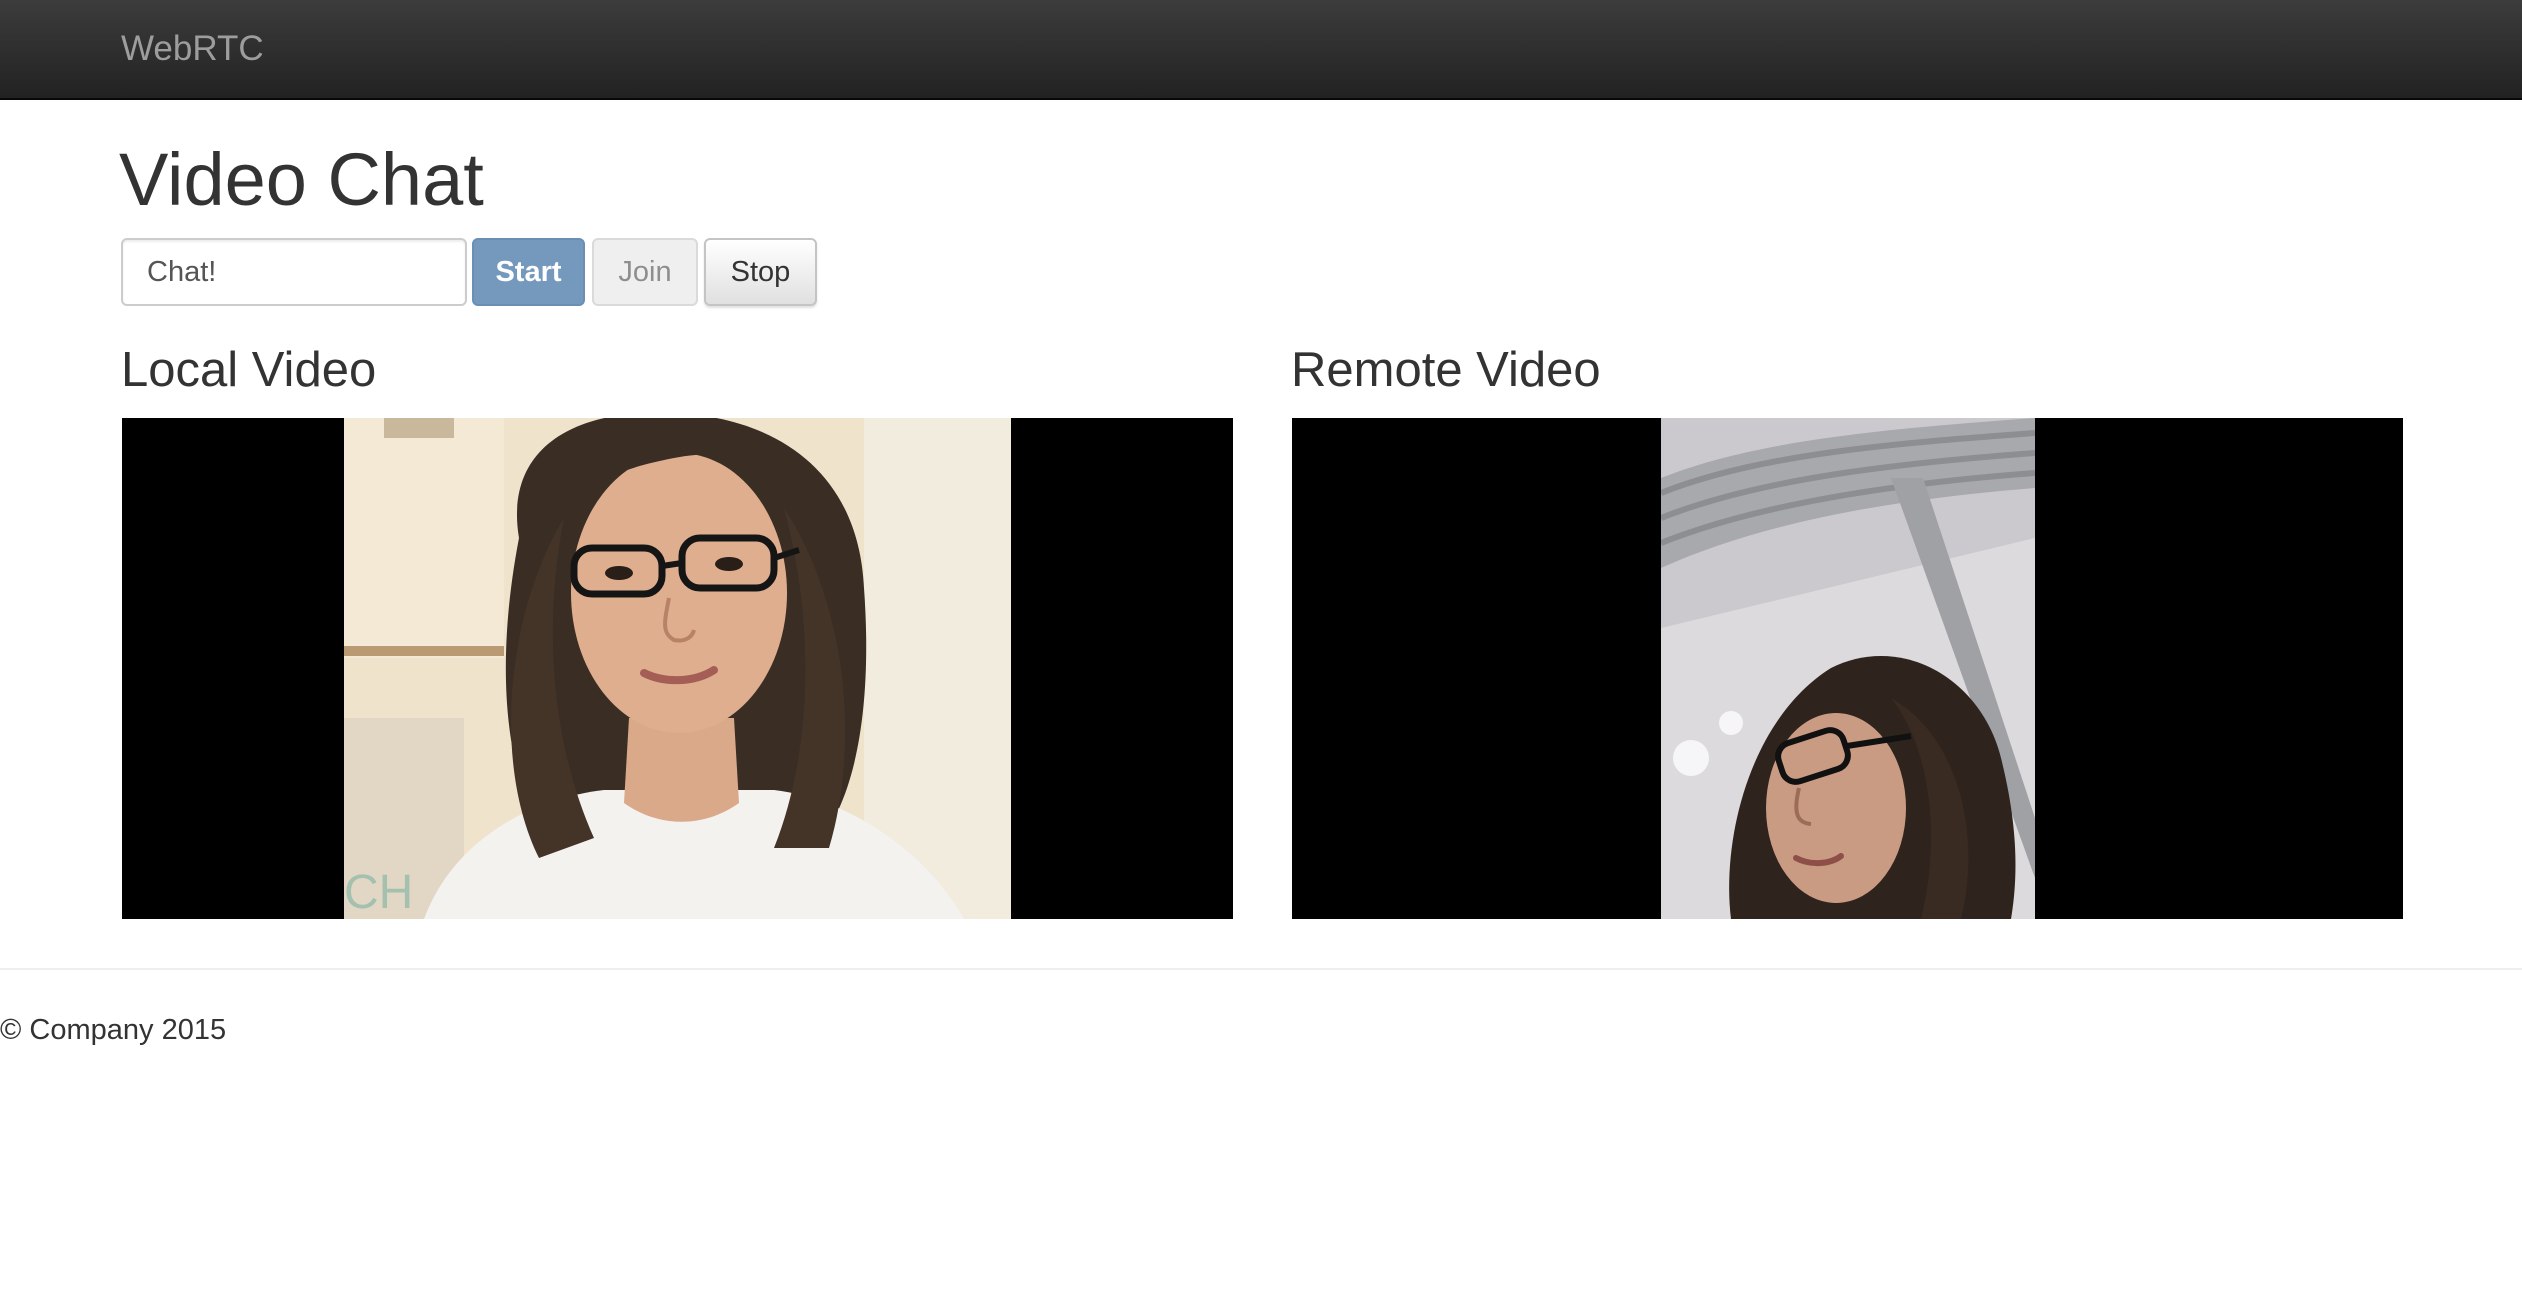 The height and width of the screenshot is (1314, 2522). What do you see at coordinates (760, 272) in the screenshot?
I see `stop-button: Stop` at bounding box center [760, 272].